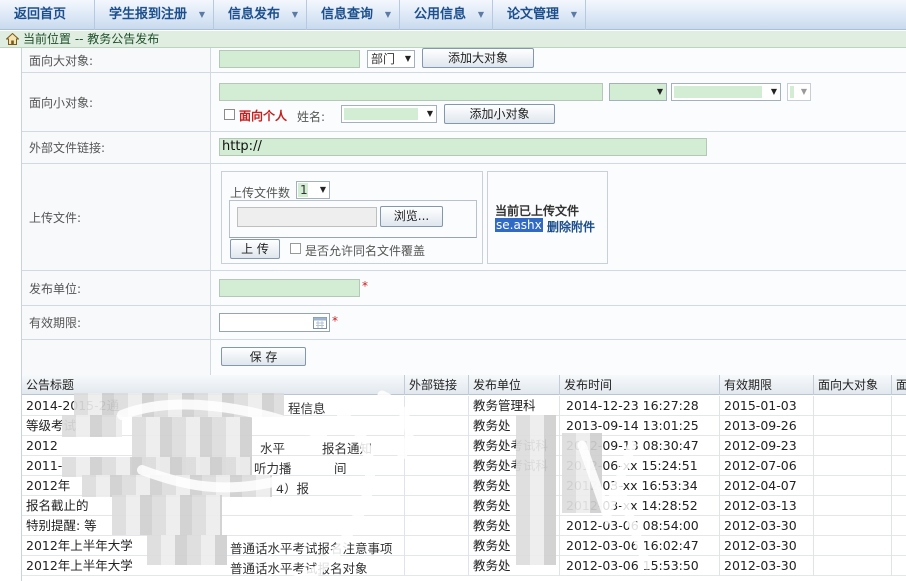 This screenshot has width=906, height=581. I want to click on nav-public-info: 公用信息 ▼, so click(446, 15).